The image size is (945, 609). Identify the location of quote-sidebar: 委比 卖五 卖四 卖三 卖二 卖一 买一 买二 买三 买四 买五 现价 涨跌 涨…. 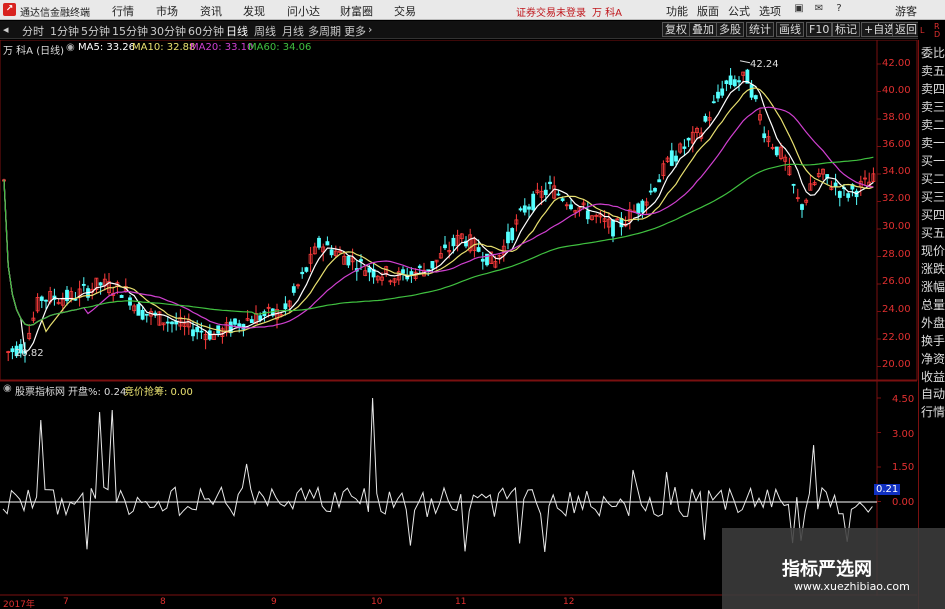
(931, 324).